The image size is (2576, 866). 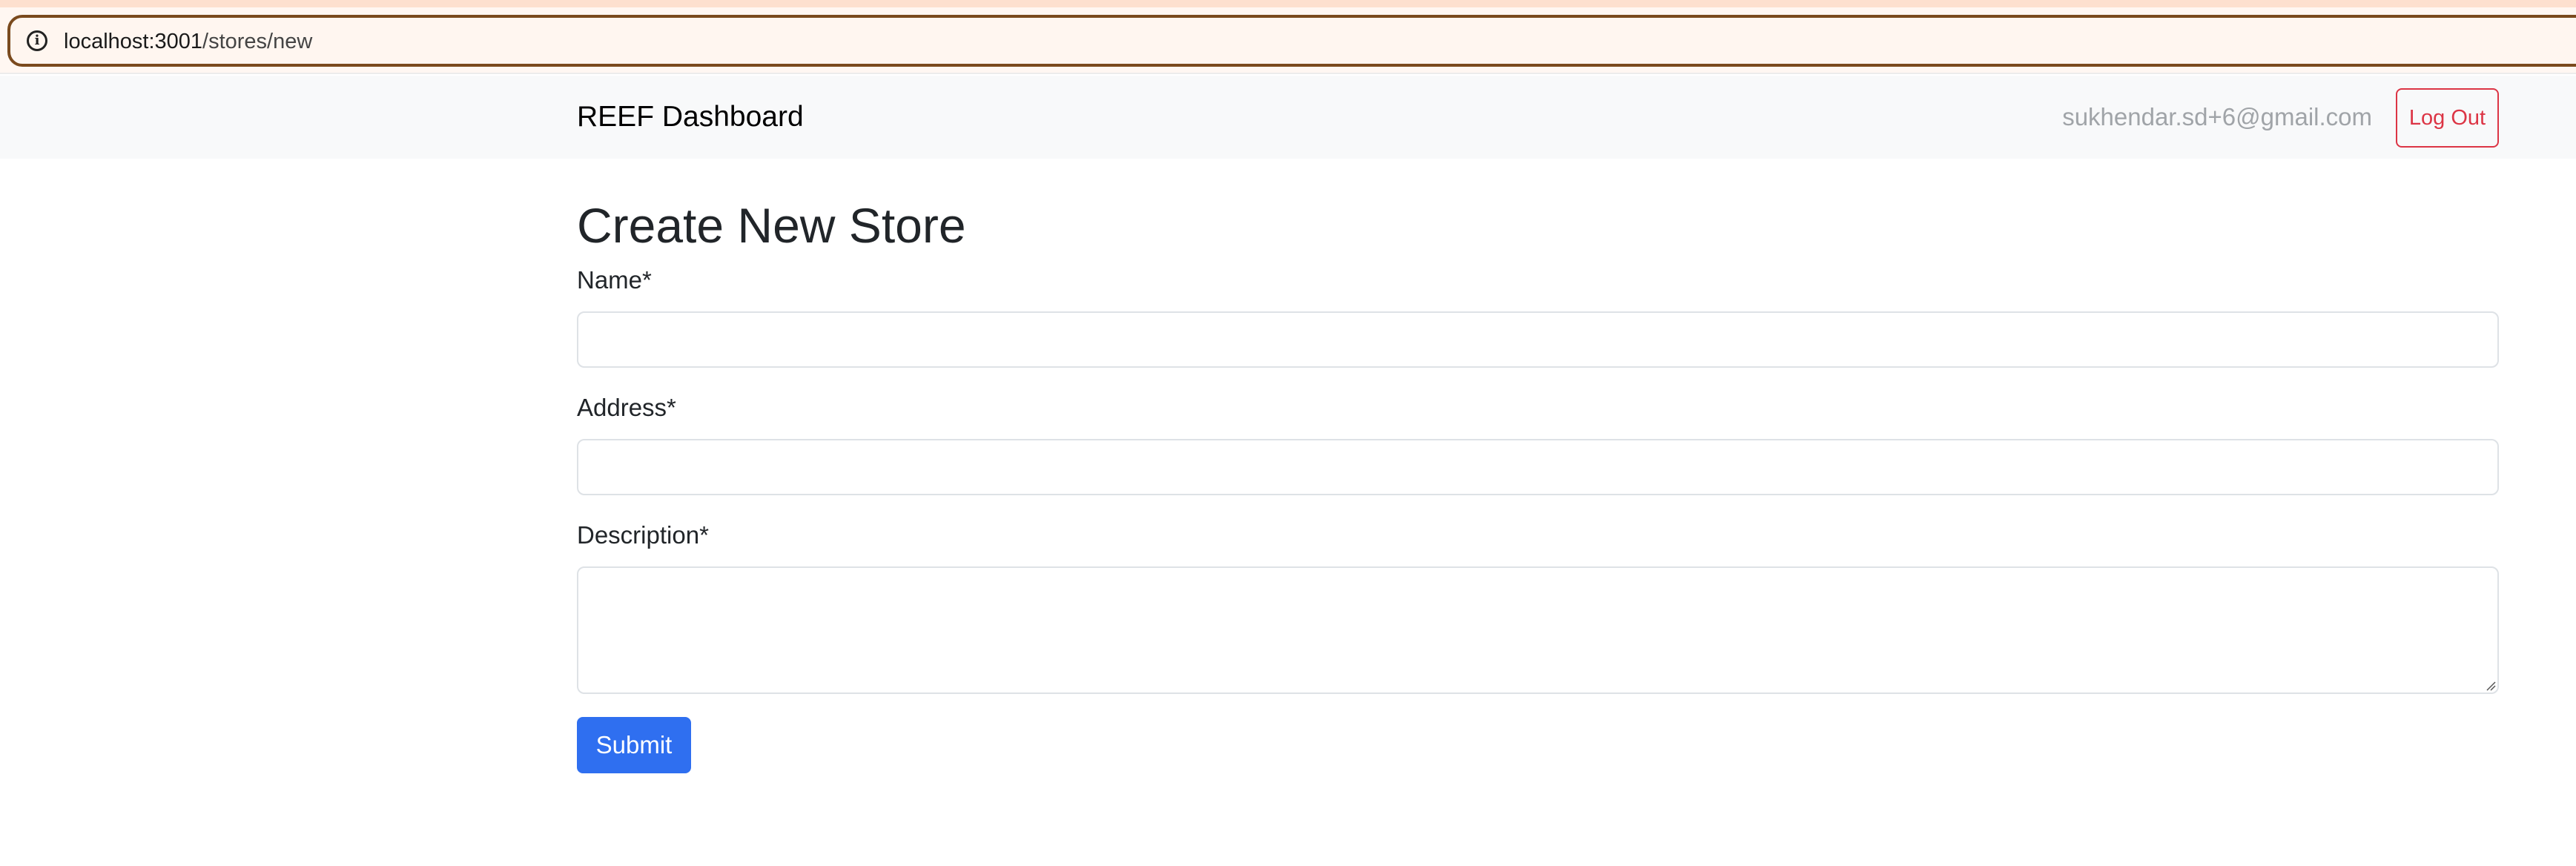 What do you see at coordinates (1538, 340) in the screenshot?
I see `name-input` at bounding box center [1538, 340].